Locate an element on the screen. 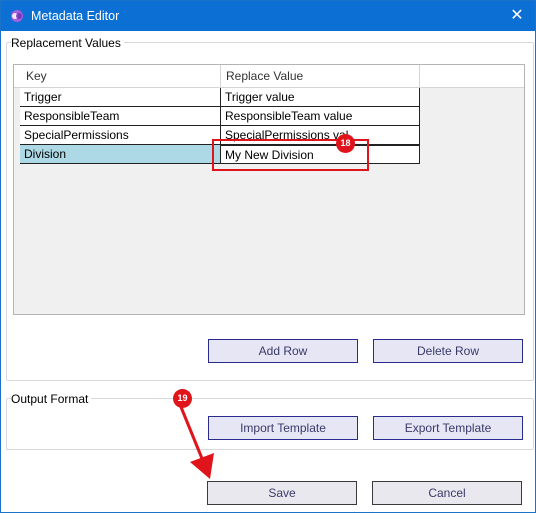  import-template-button: Import Template is located at coordinates (283, 428).